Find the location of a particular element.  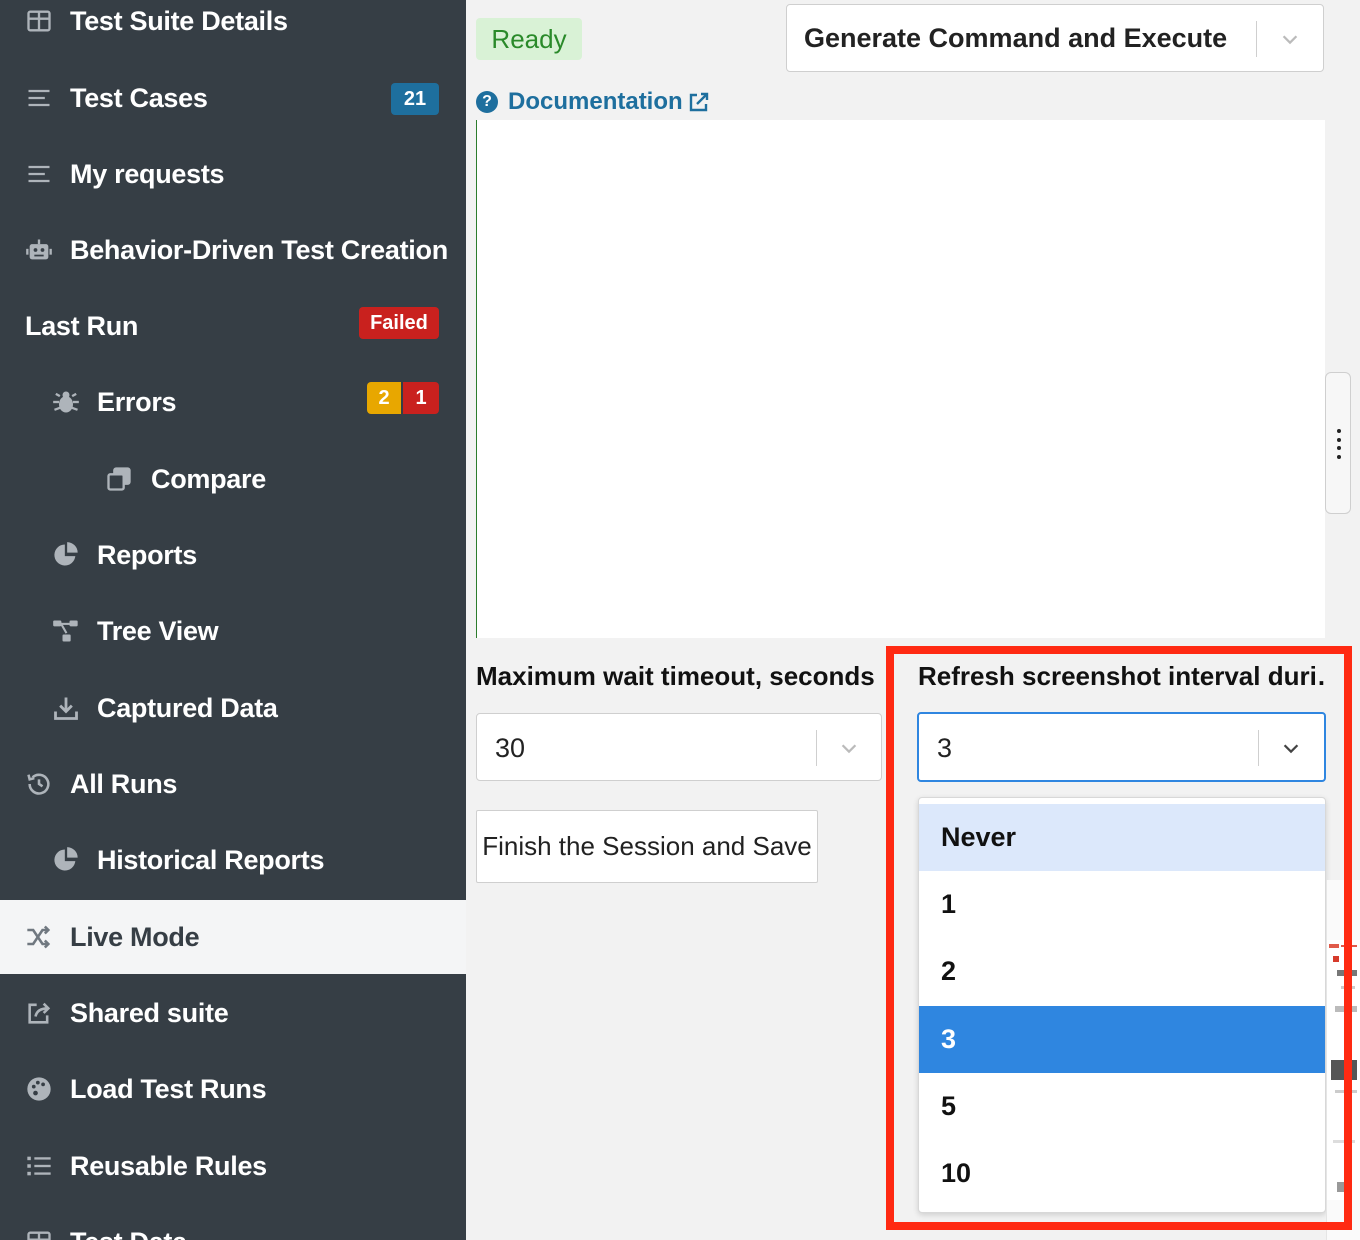

dropdown-option: 1 is located at coordinates (1122, 904).